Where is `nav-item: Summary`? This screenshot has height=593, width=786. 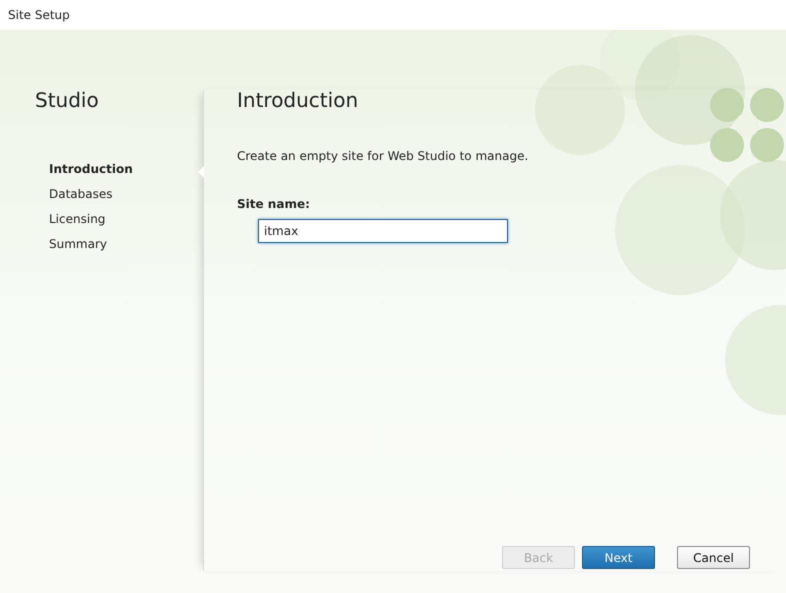
nav-item: Summary is located at coordinates (78, 244).